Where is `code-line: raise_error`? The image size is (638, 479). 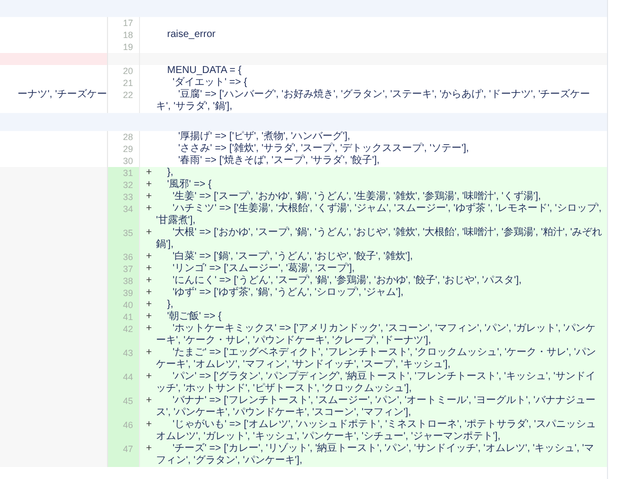 code-line: raise_error is located at coordinates (191, 35).